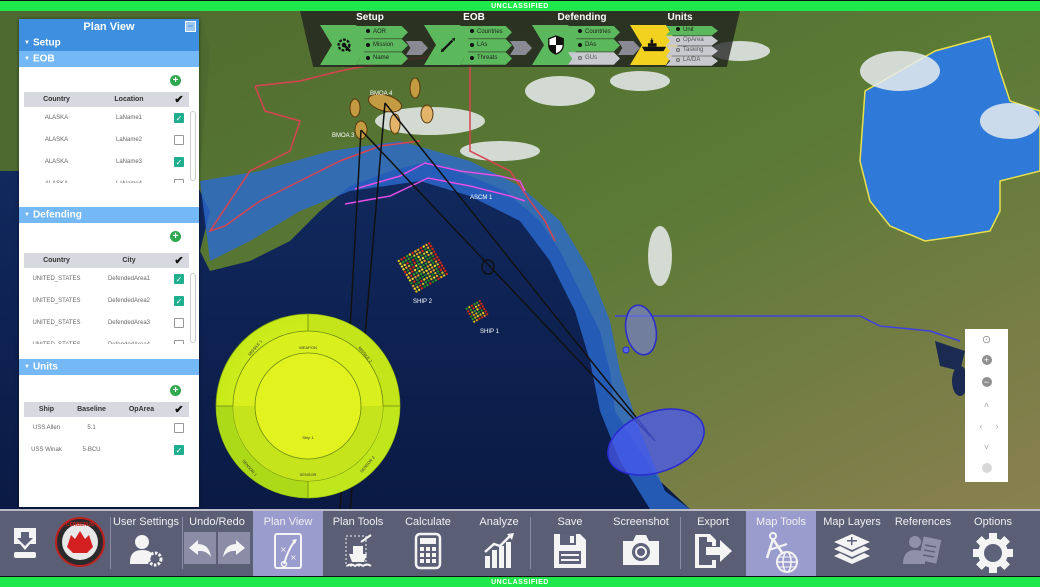  What do you see at coordinates (106, 339) in the screenshot?
I see `defending-table-row: UNITED_STATESDefendedArea4` at bounding box center [106, 339].